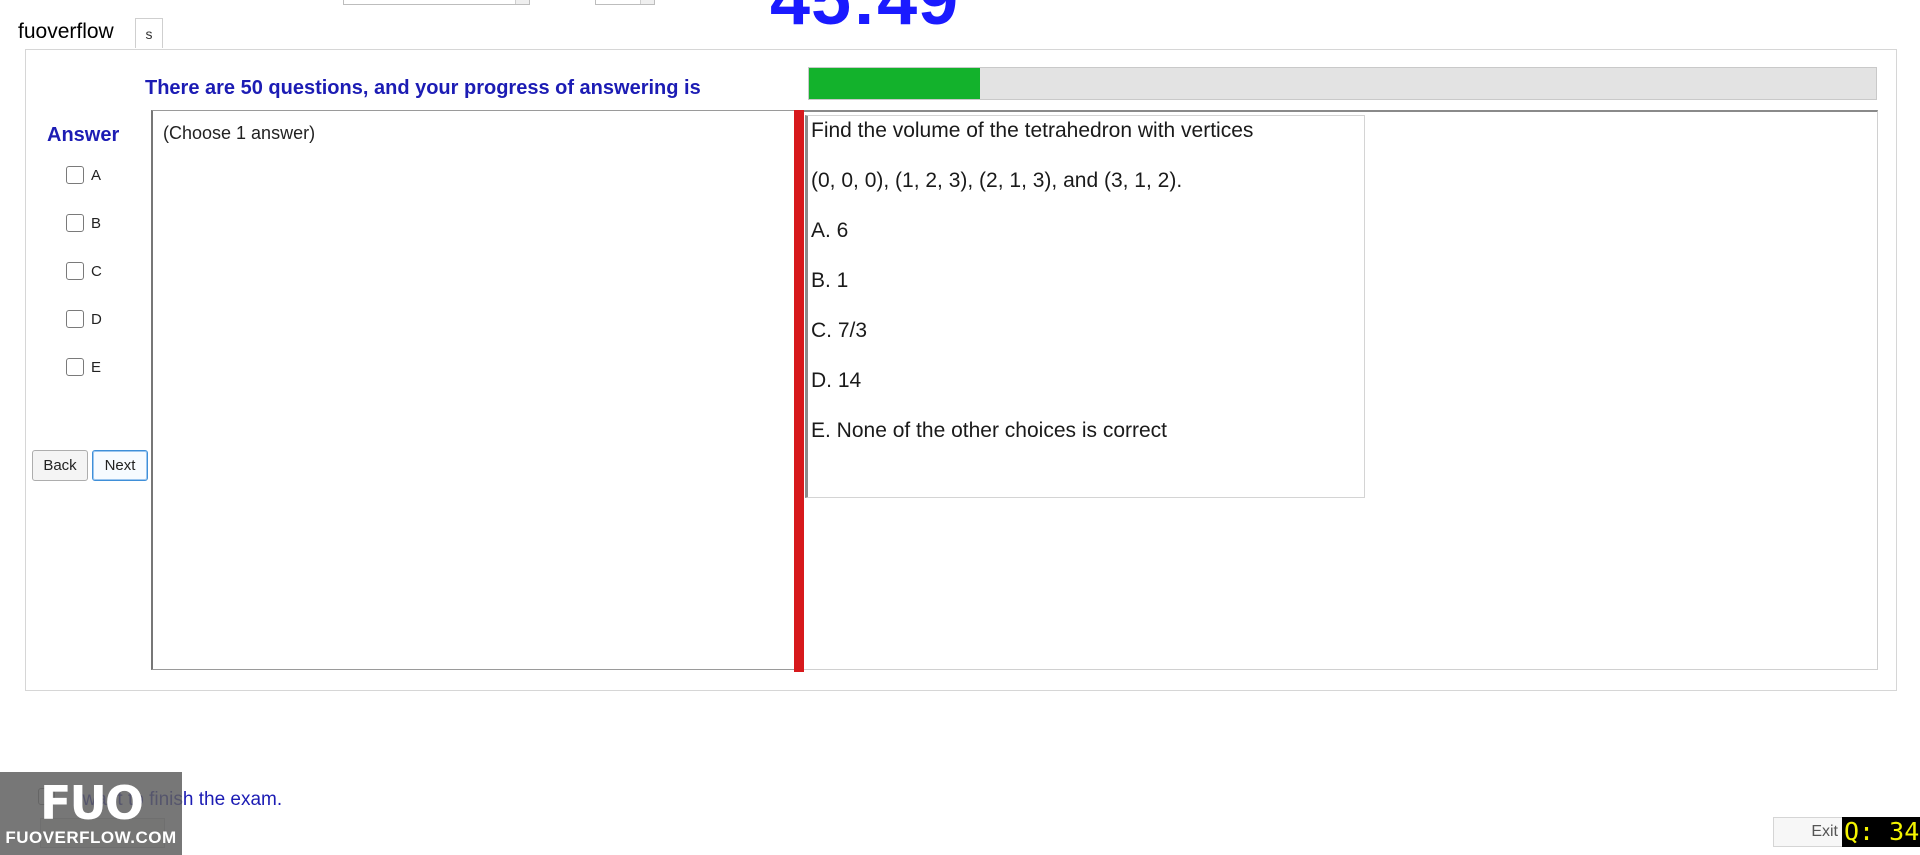  What do you see at coordinates (830, 280) in the screenshot?
I see `choice-b: B. 1` at bounding box center [830, 280].